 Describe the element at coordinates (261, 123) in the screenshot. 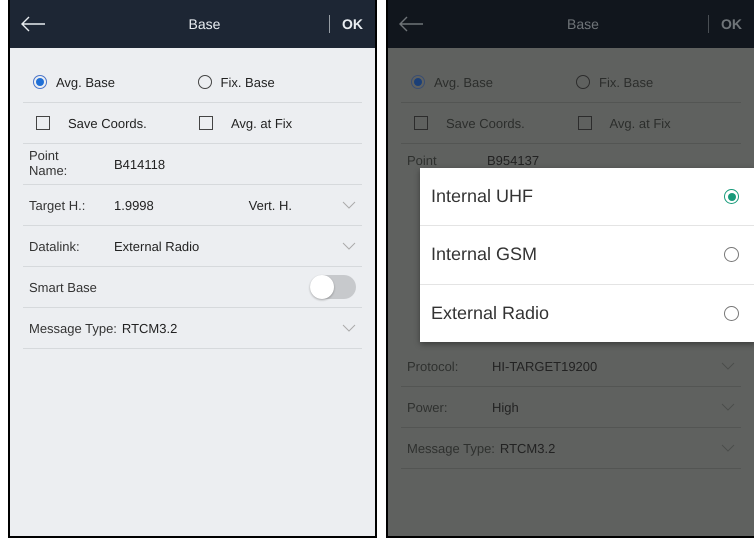

I see `checkbox-label: Avg. at Fix` at that location.